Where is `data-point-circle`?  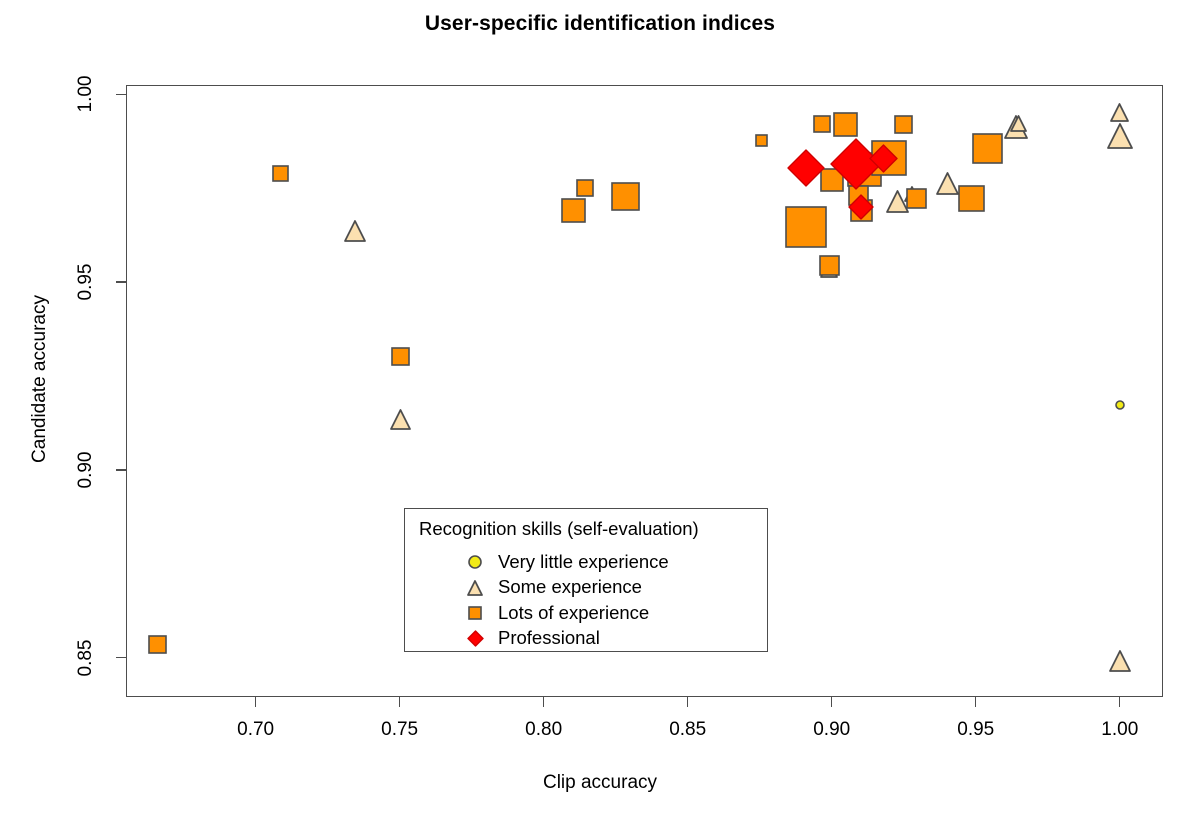
data-point-circle is located at coordinates (1120, 405).